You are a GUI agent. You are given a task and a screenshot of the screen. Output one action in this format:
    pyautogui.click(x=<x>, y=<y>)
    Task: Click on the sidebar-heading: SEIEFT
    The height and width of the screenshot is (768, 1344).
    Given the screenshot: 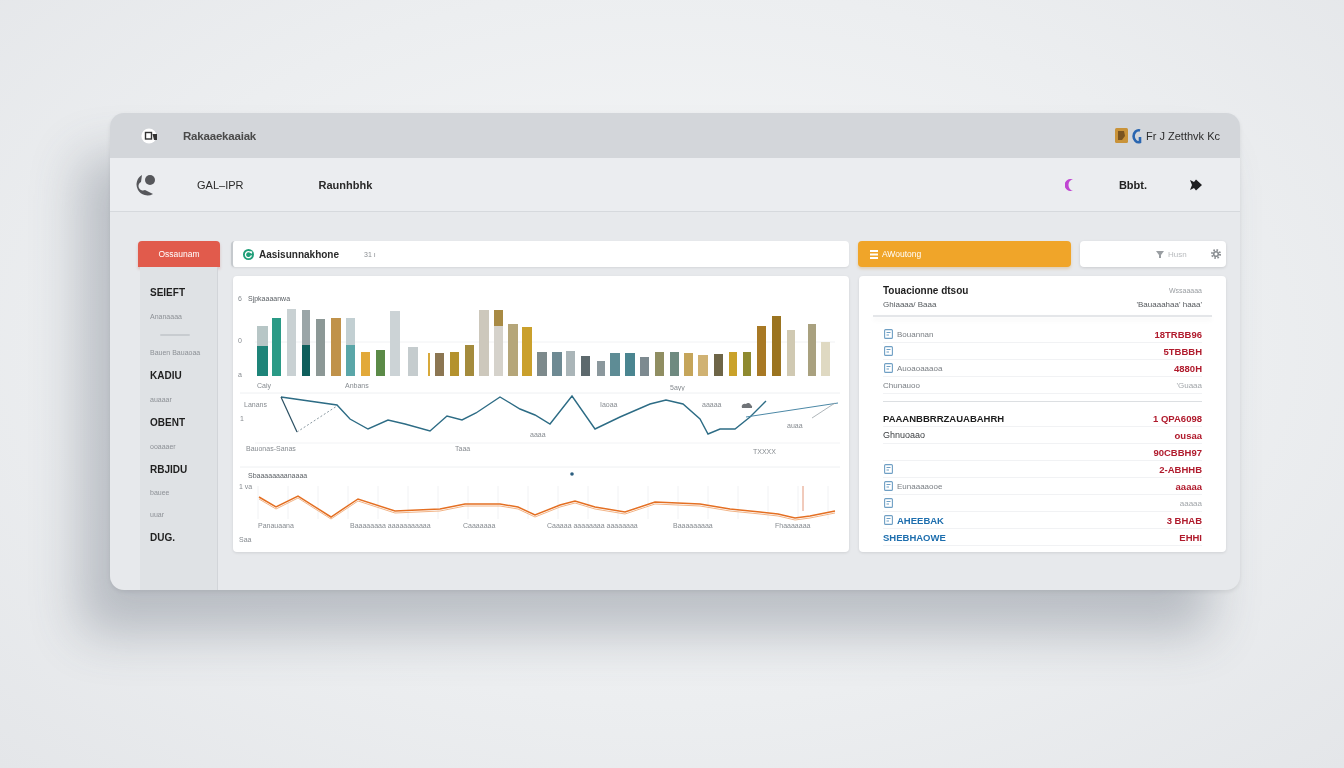 What is the action you would take?
    pyautogui.click(x=167, y=293)
    